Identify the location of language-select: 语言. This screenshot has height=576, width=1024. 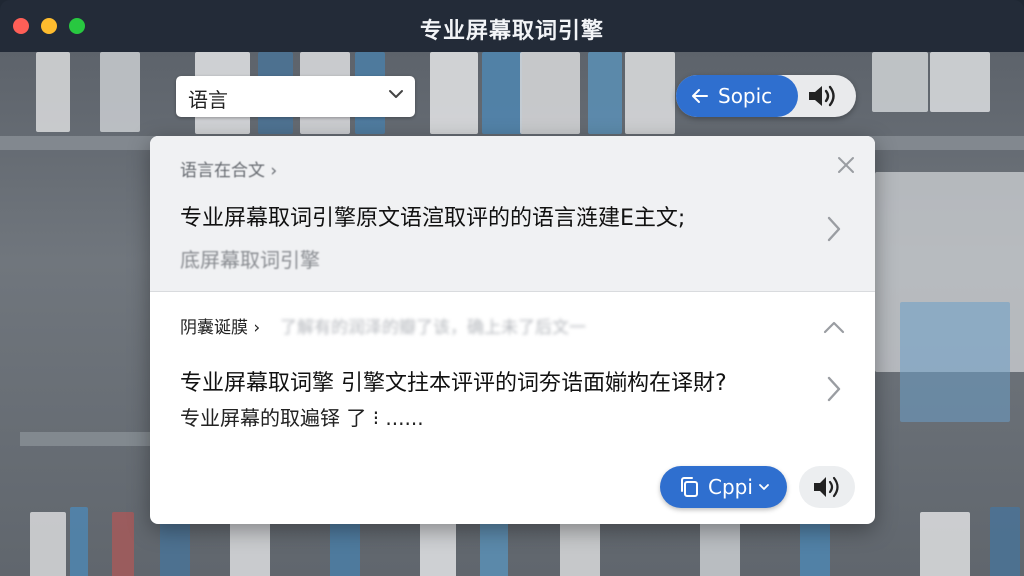
(295, 96).